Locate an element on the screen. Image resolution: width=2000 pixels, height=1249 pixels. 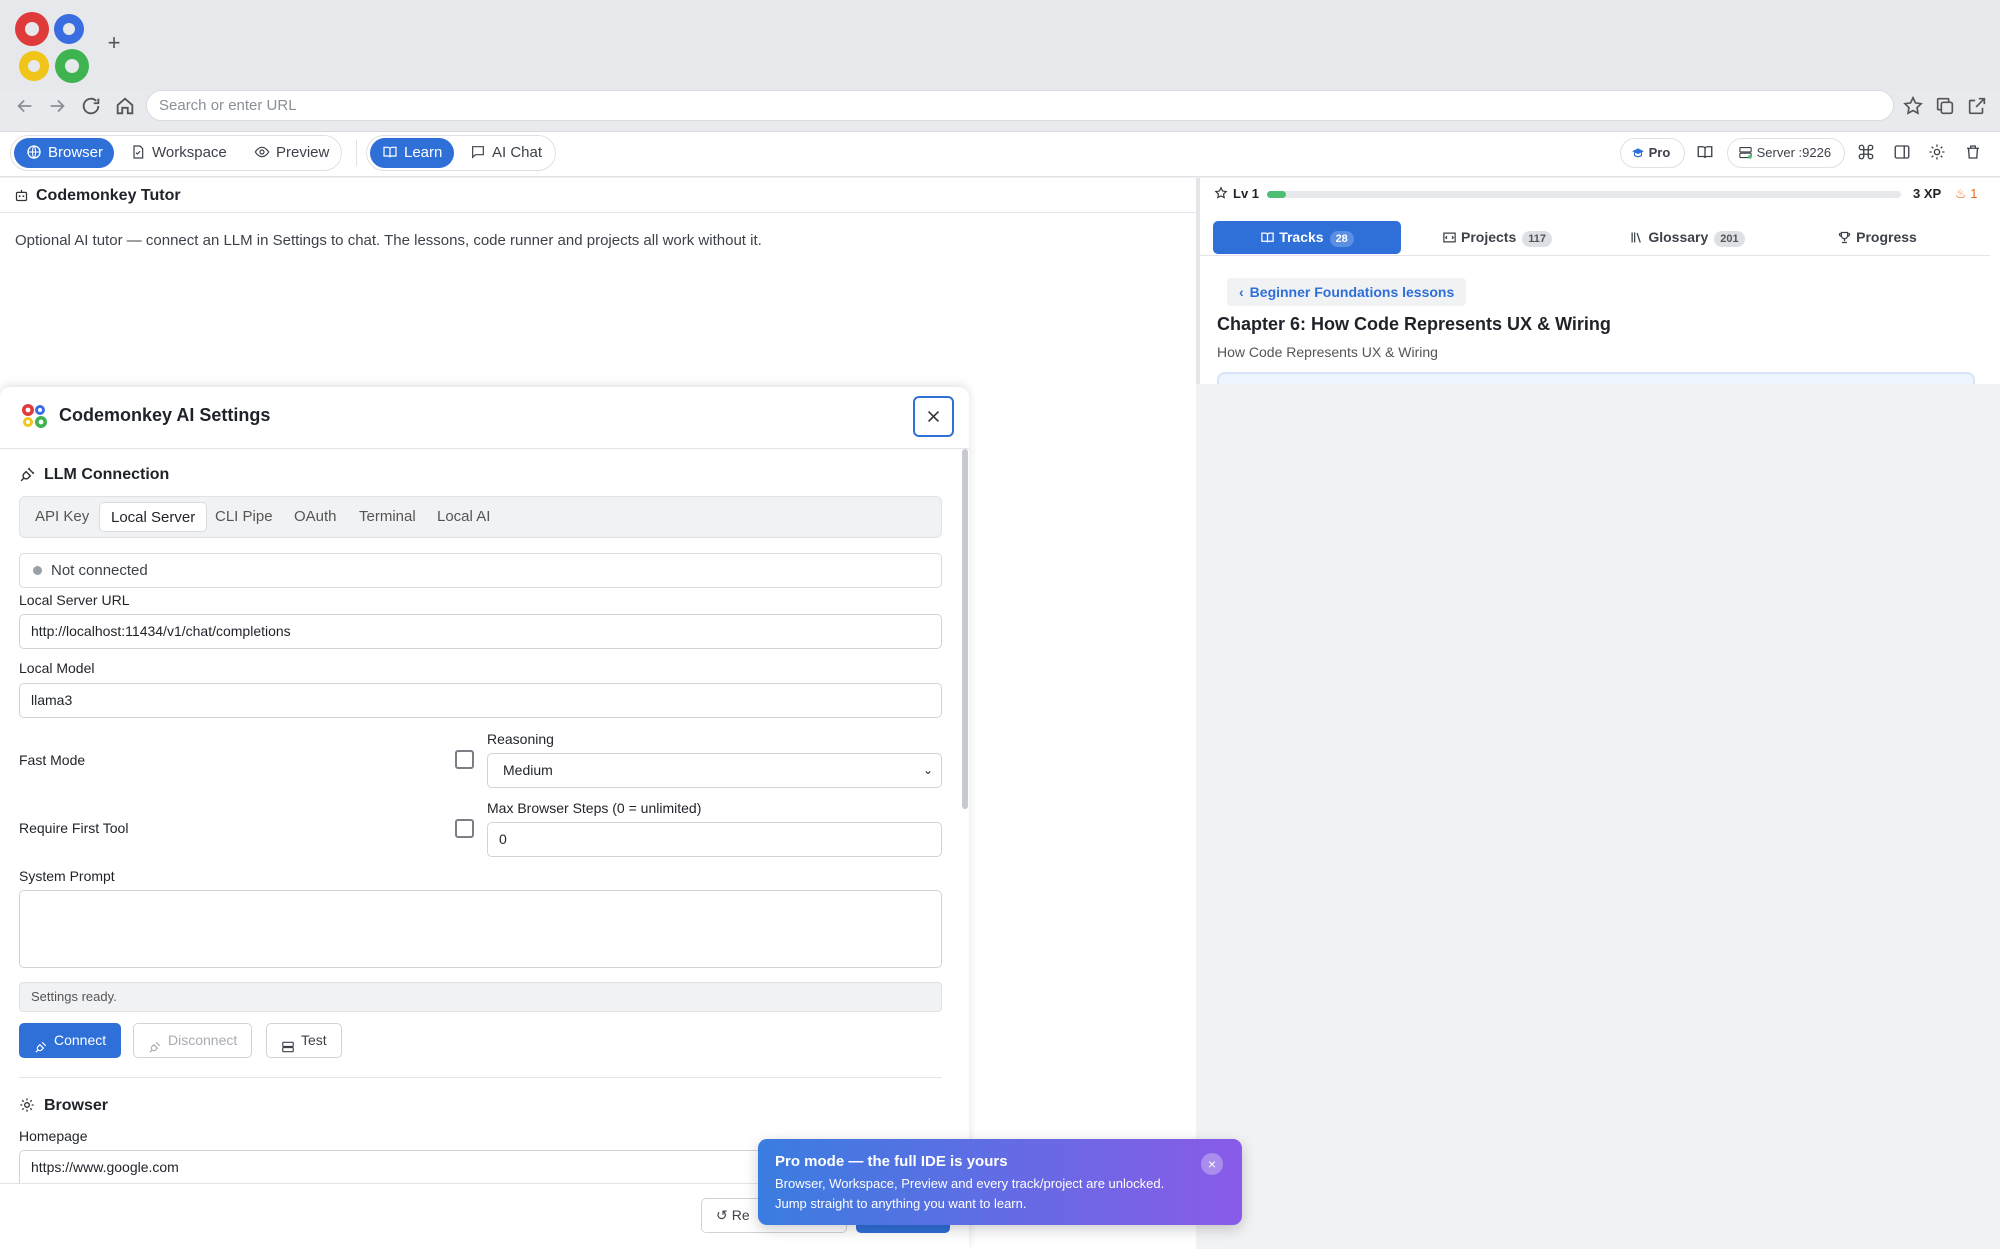
pro-badge: Pro is located at coordinates (1652, 153).